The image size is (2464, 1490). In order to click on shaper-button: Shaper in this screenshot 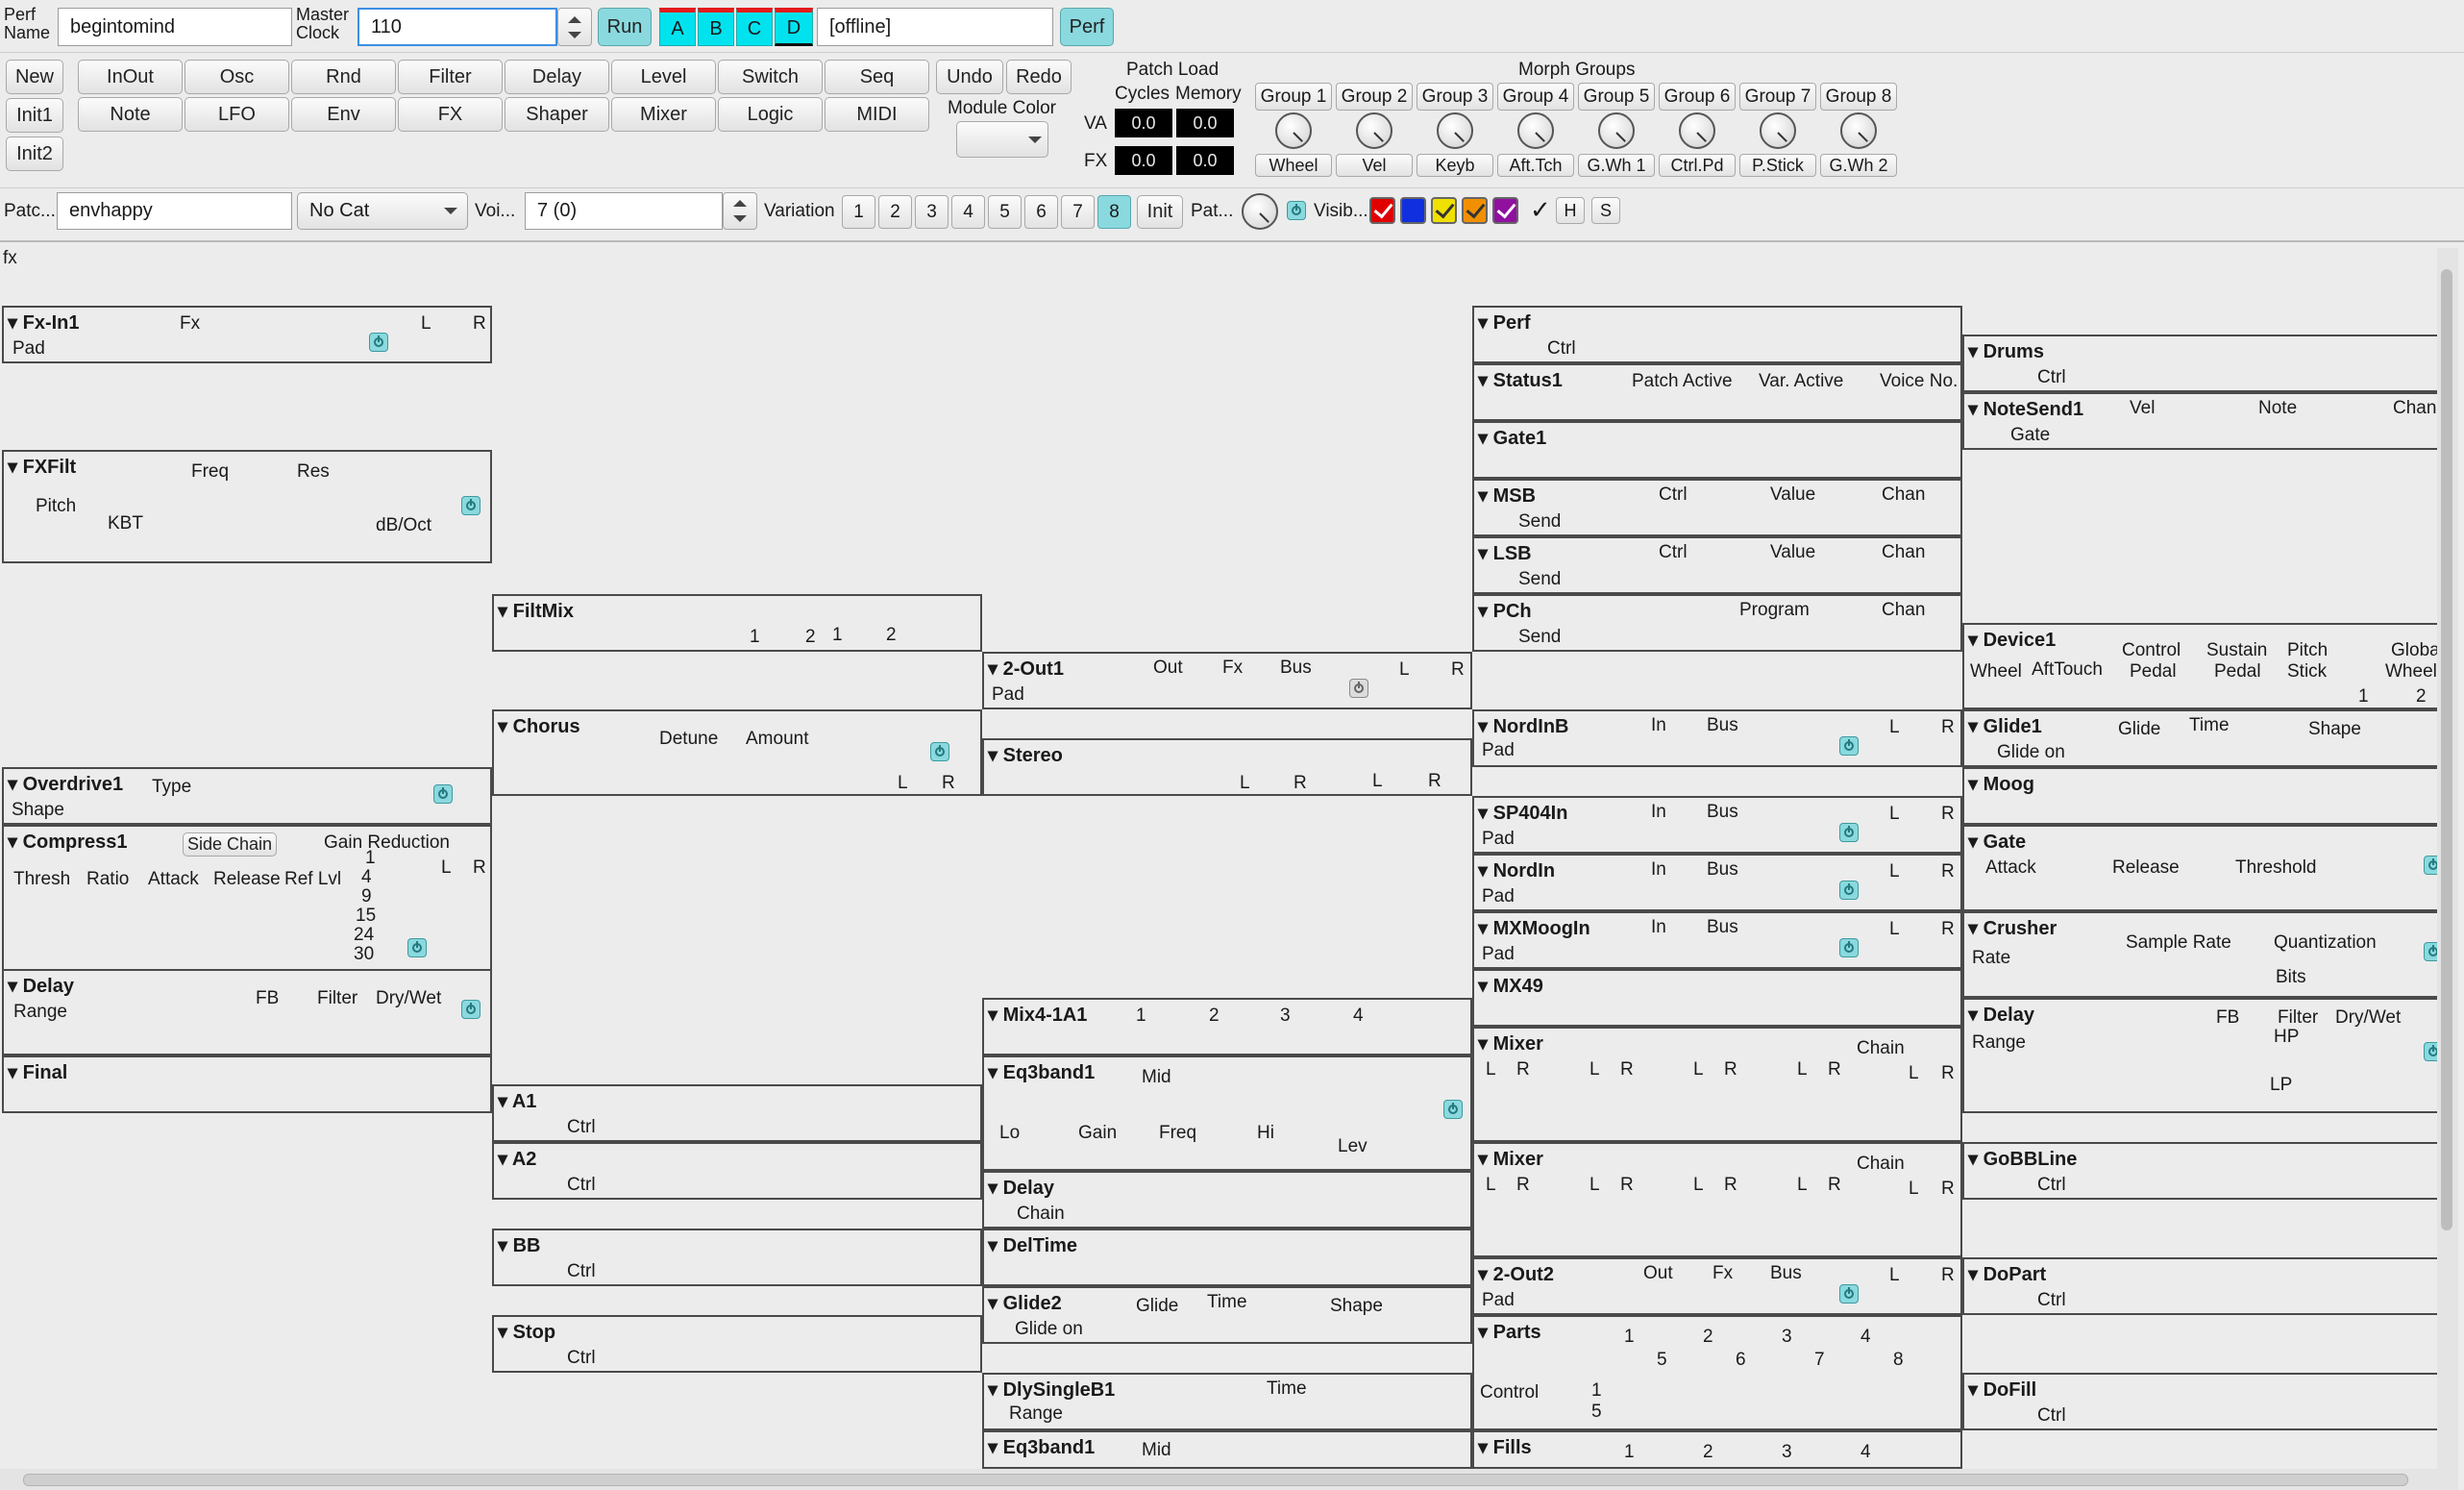, I will do `click(557, 114)`.